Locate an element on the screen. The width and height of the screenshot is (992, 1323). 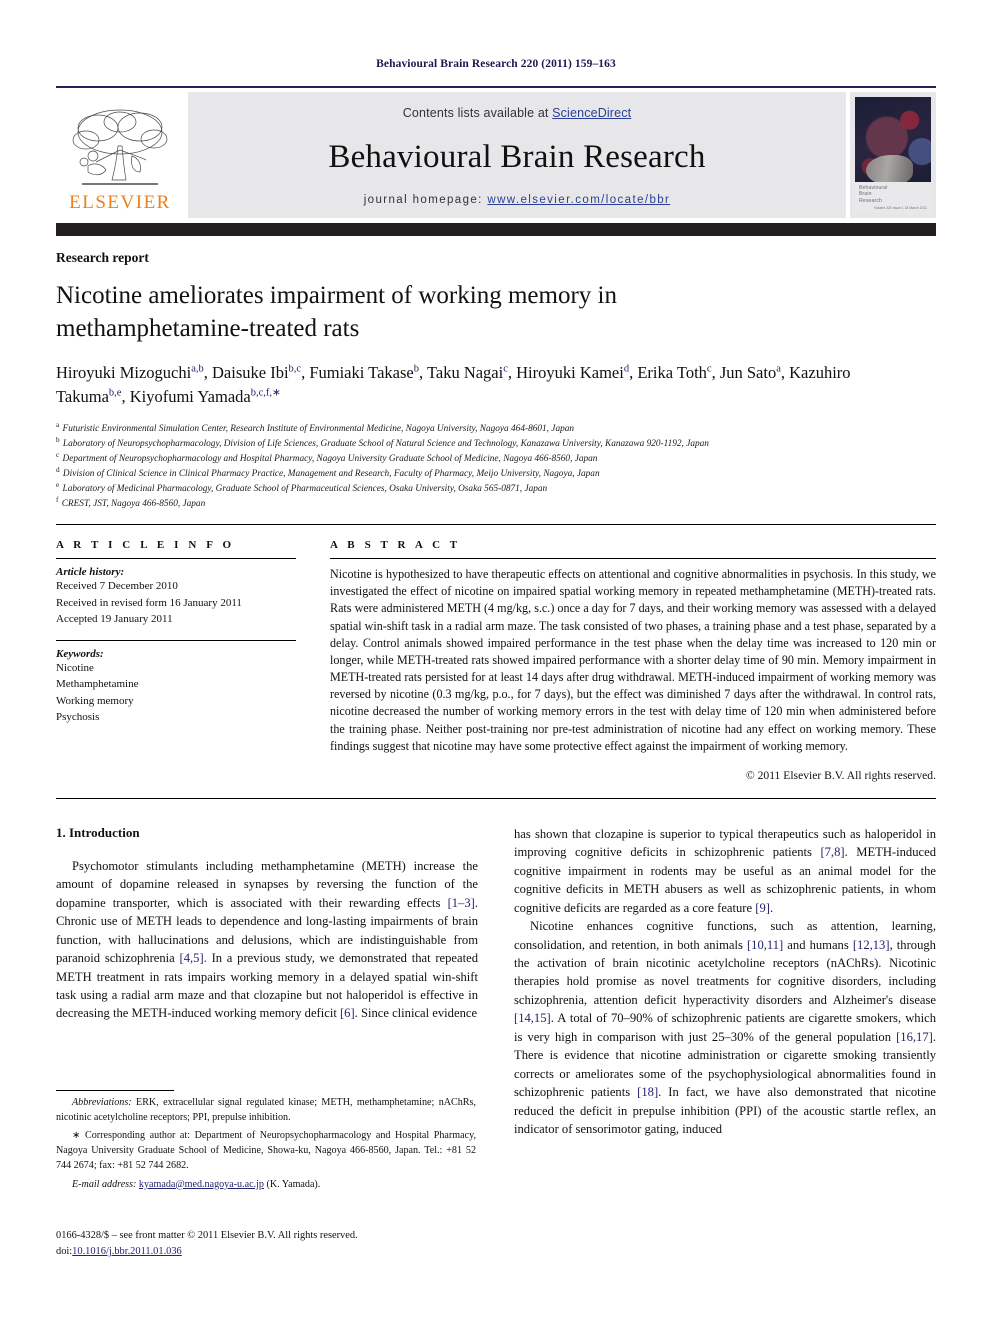
footnote-rule is located at coordinates (115, 1090).